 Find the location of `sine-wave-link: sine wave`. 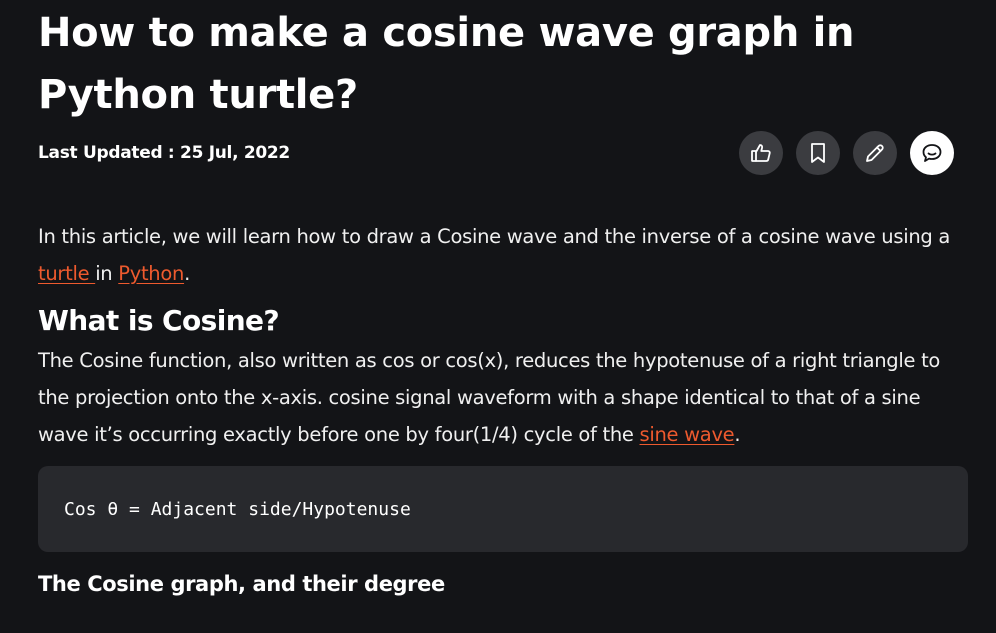

sine-wave-link: sine wave is located at coordinates (687, 434).